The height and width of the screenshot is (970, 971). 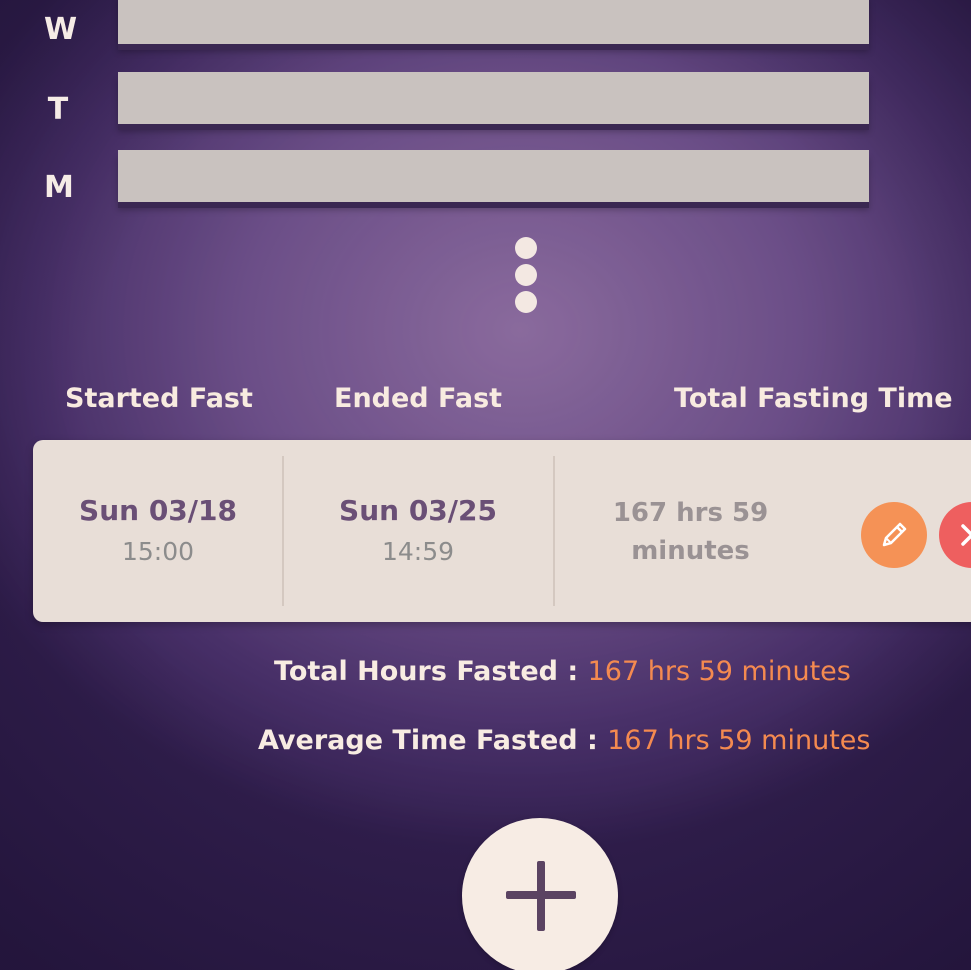 What do you see at coordinates (59, 187) in the screenshot?
I see `day-letter: M` at bounding box center [59, 187].